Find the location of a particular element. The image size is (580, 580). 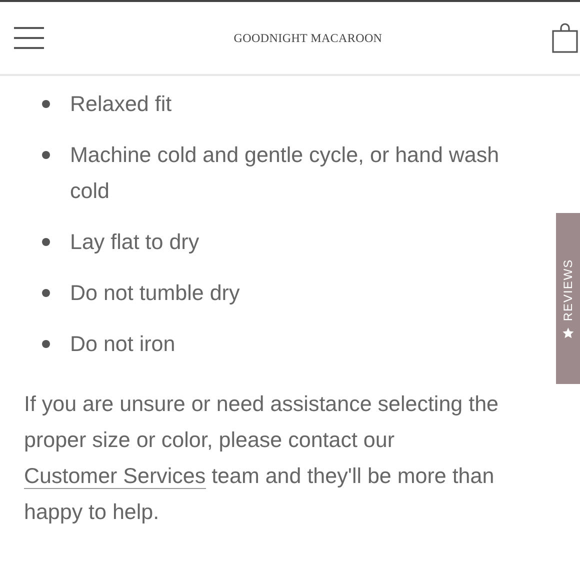

care-instruction: Lay flat to dry is located at coordinates (135, 242).